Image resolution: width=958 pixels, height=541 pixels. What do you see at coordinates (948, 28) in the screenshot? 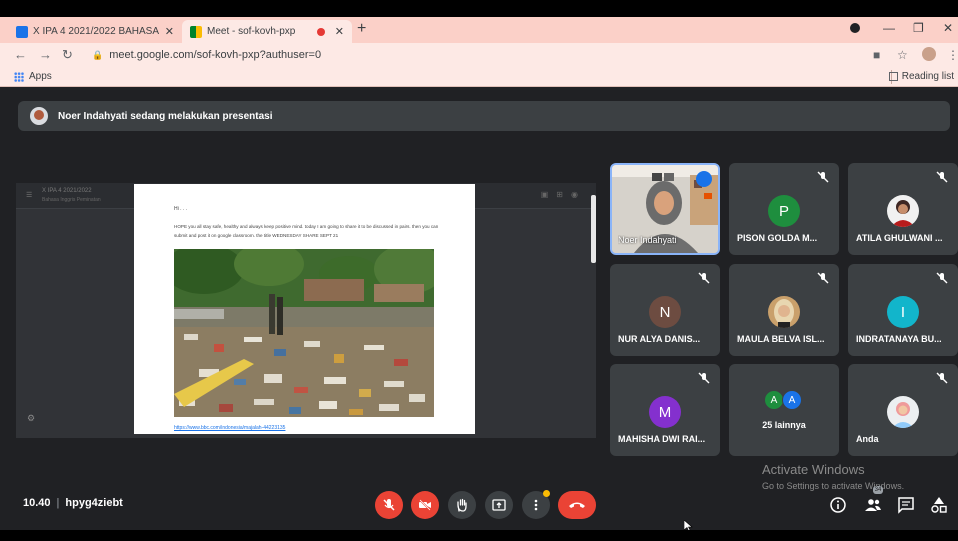
I see `close-window-icon: ✕` at bounding box center [948, 28].